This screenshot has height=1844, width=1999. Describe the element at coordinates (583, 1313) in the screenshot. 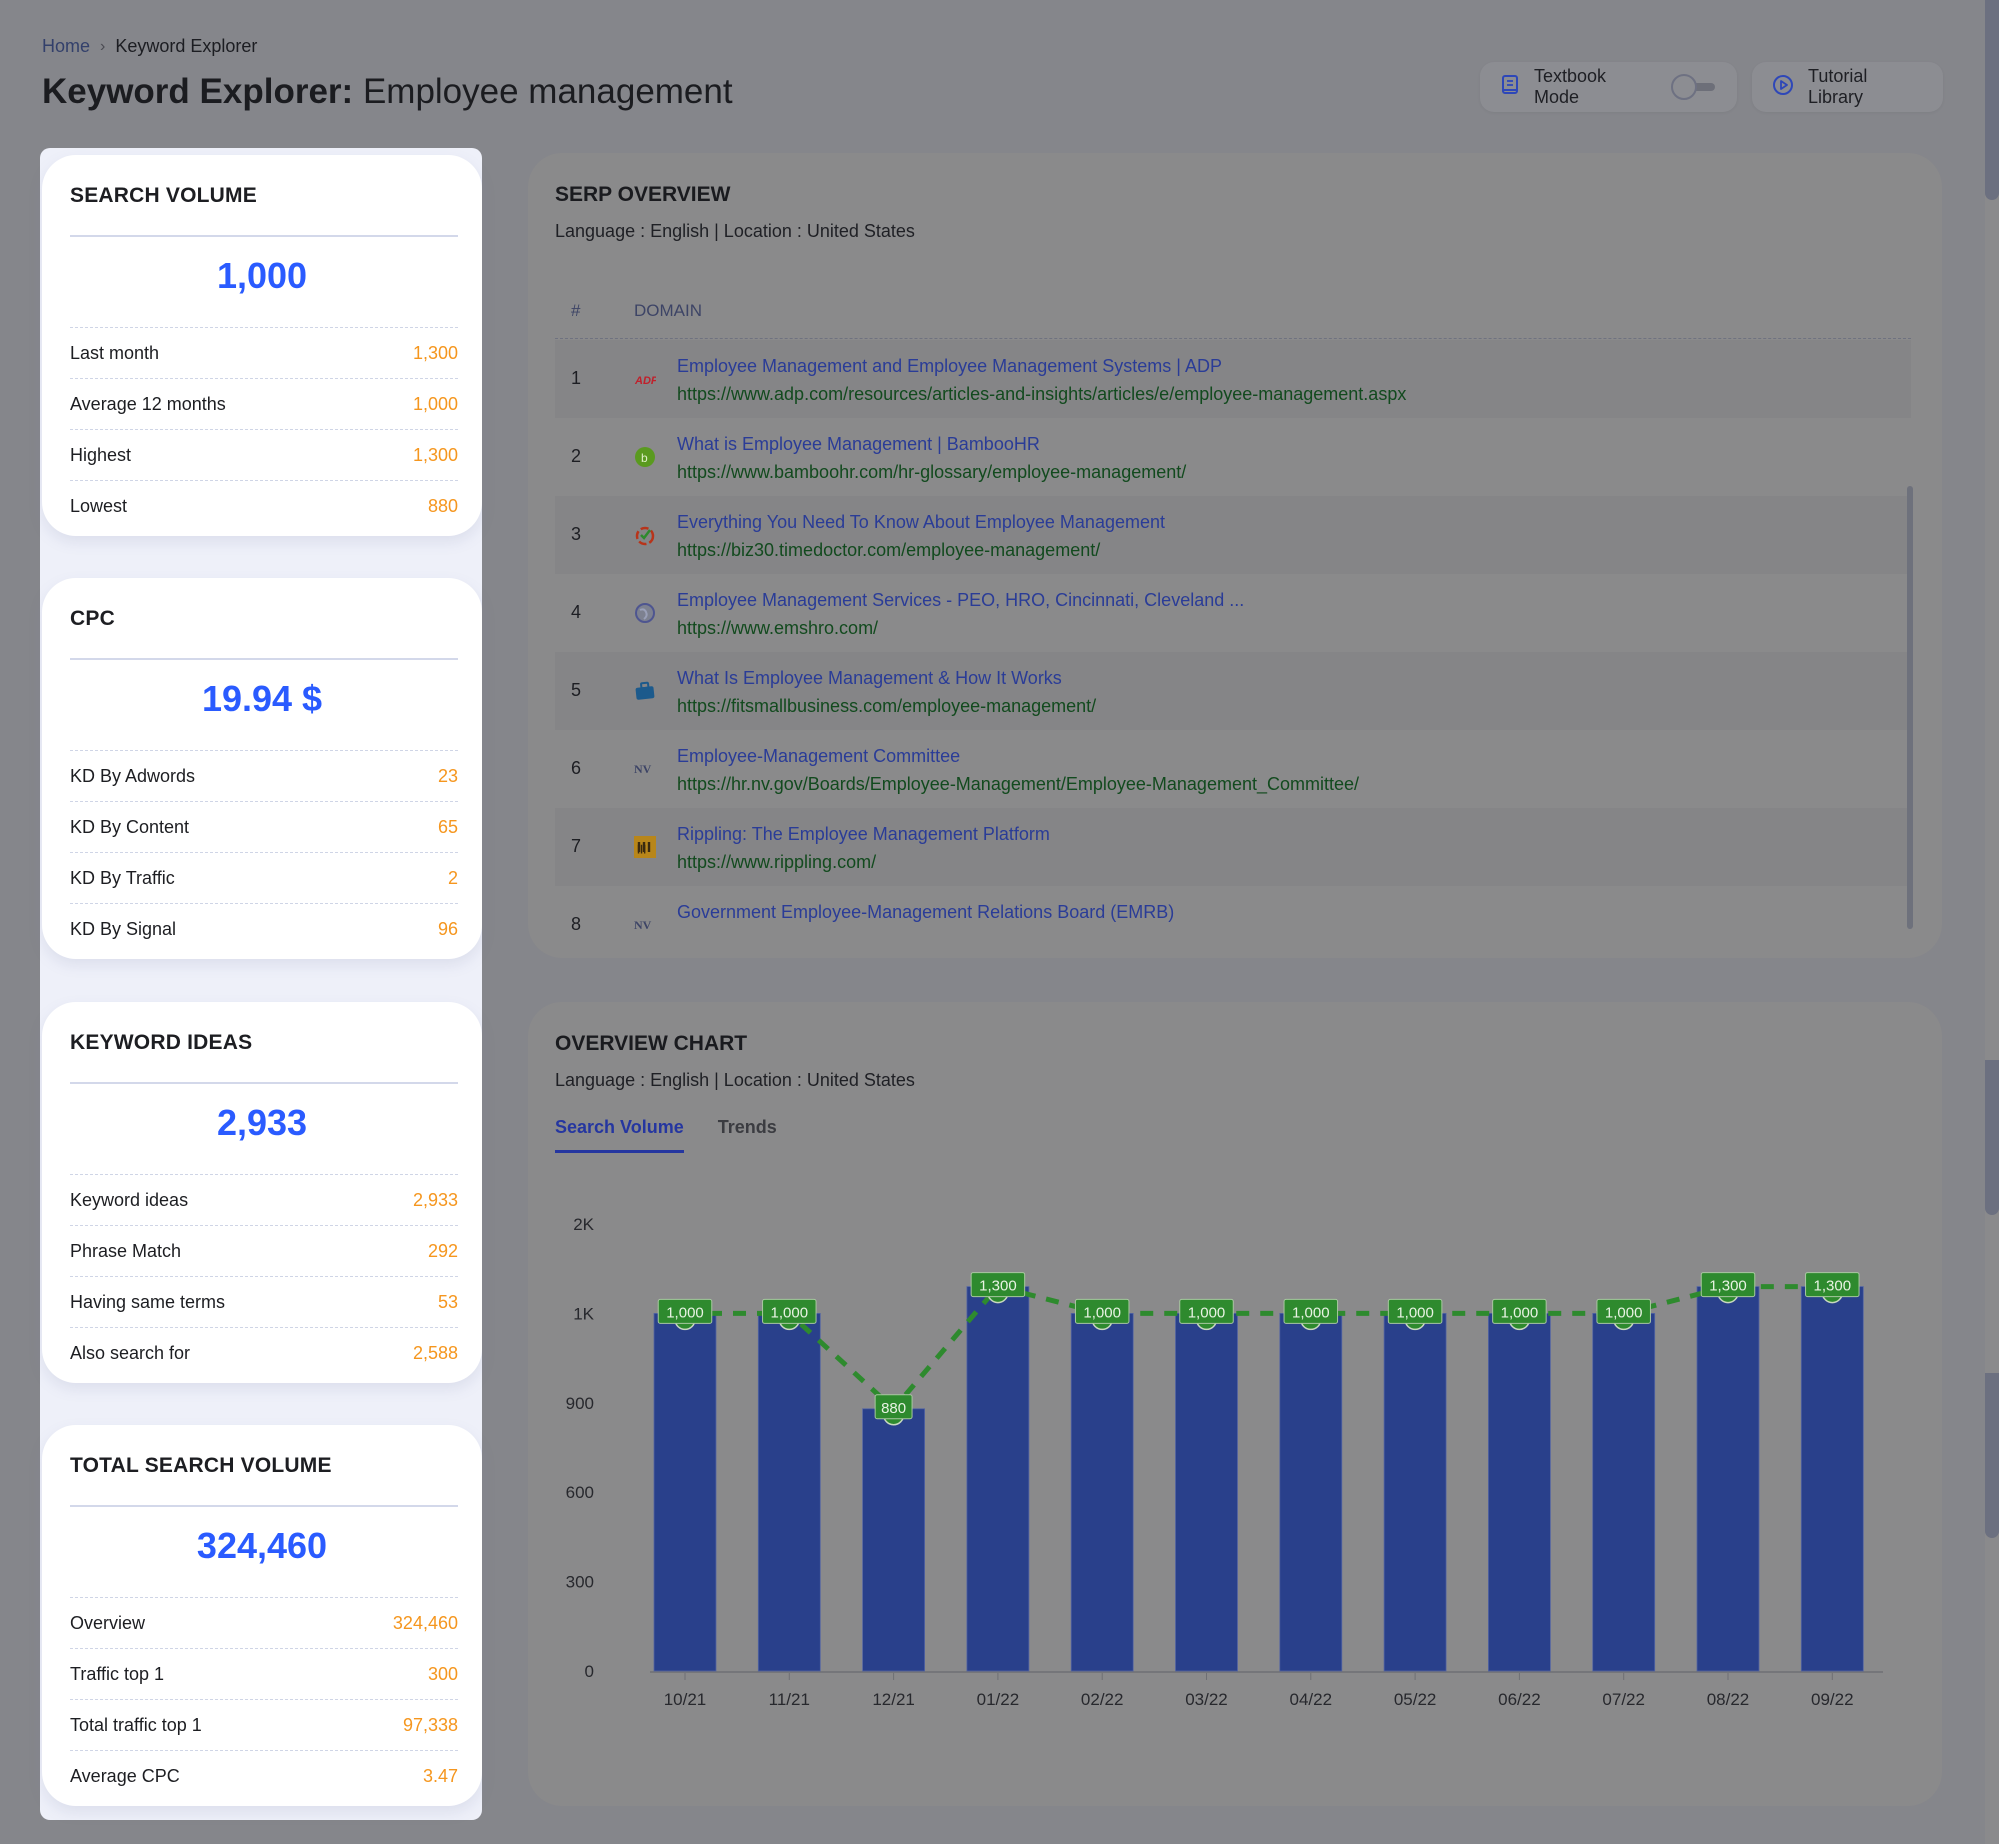

I see `y-tick-label: 1K` at that location.